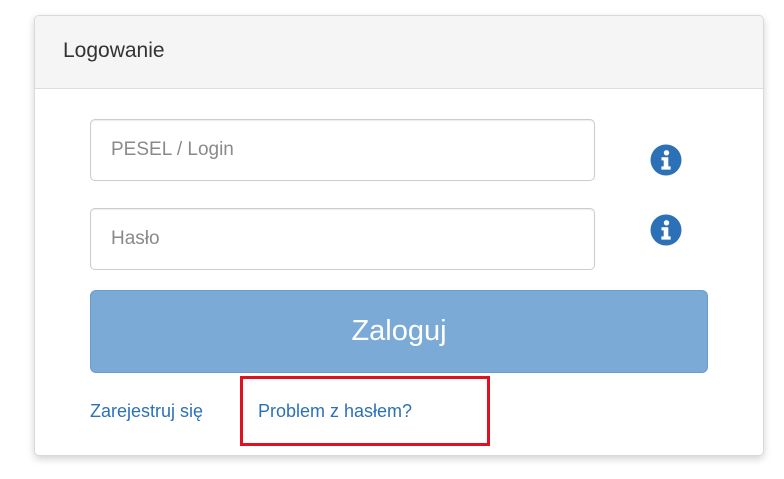  Describe the element at coordinates (146, 411) in the screenshot. I see `register-link: Zarejestruj się` at that location.